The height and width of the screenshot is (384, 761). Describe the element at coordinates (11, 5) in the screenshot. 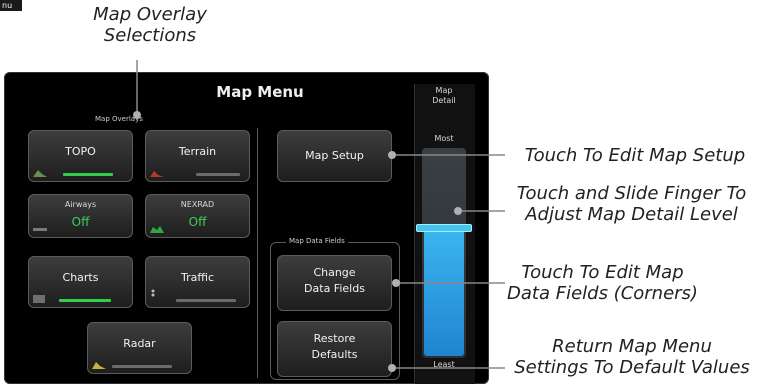

I see `corner-tag: nu` at that location.